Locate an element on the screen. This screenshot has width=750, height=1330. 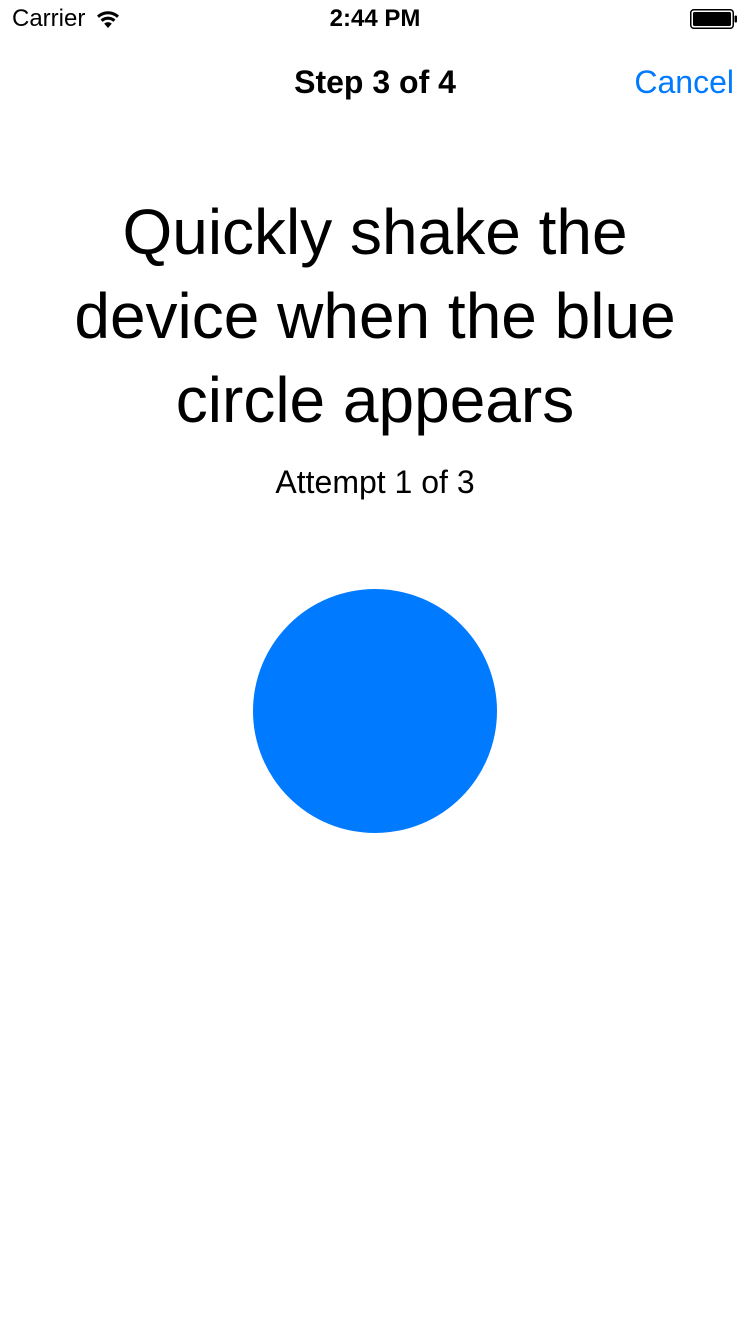
blue-circle-target is located at coordinates (375, 711).